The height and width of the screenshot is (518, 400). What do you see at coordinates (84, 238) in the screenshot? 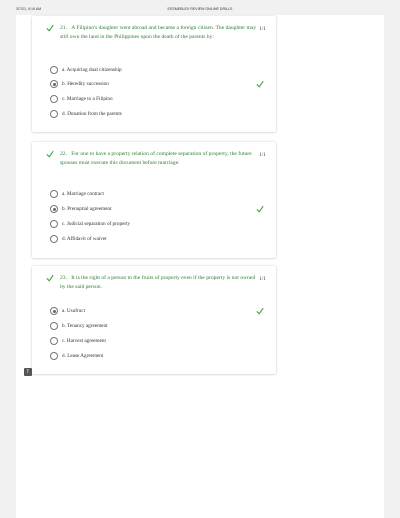
I see `option-label: d. Affidavit of waiver` at bounding box center [84, 238].